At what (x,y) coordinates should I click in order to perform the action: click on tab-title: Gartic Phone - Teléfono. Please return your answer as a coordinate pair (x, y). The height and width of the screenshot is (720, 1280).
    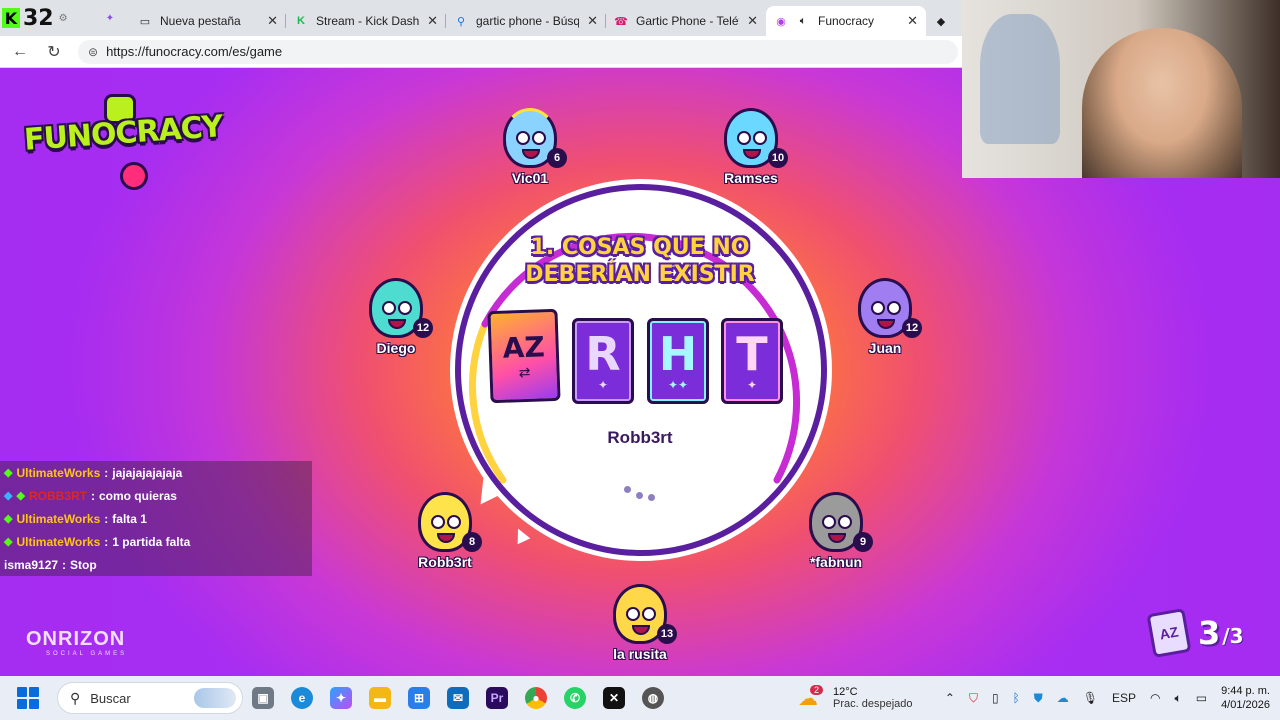
    Looking at the image, I should click on (687, 21).